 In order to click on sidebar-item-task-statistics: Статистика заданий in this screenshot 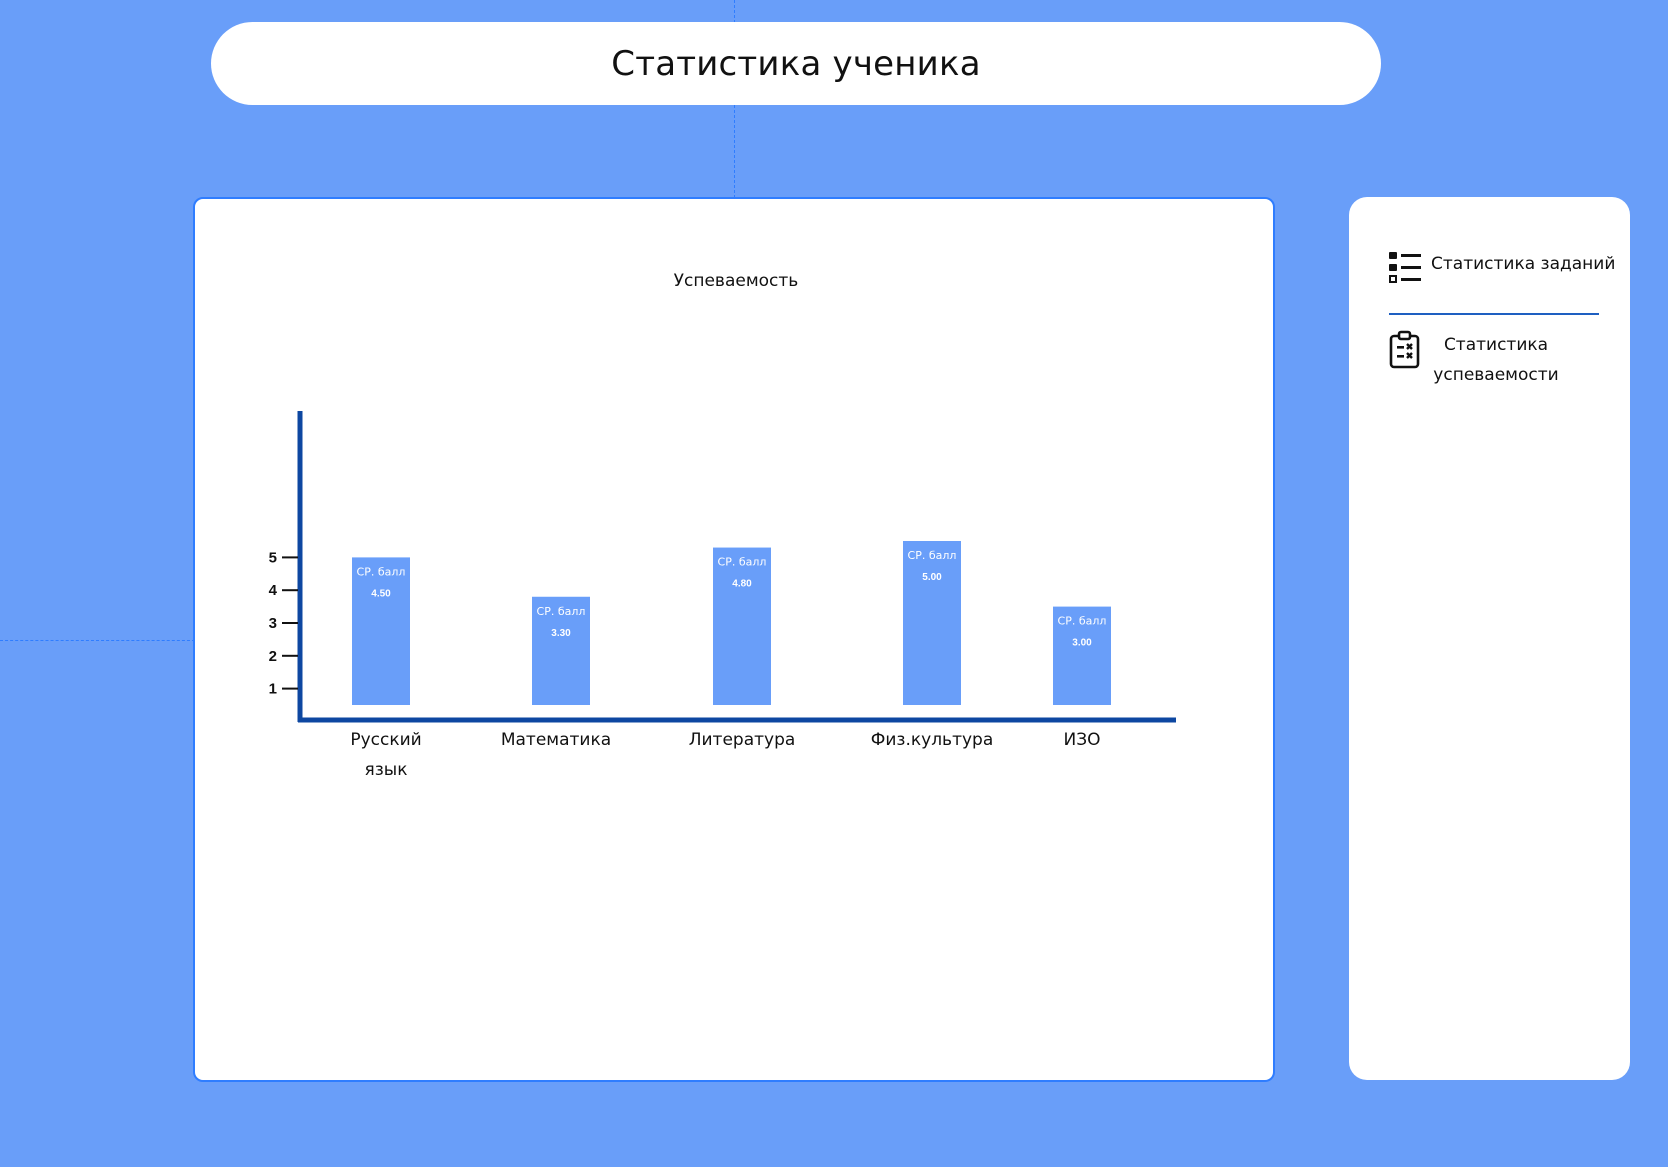, I will do `click(1501, 267)`.